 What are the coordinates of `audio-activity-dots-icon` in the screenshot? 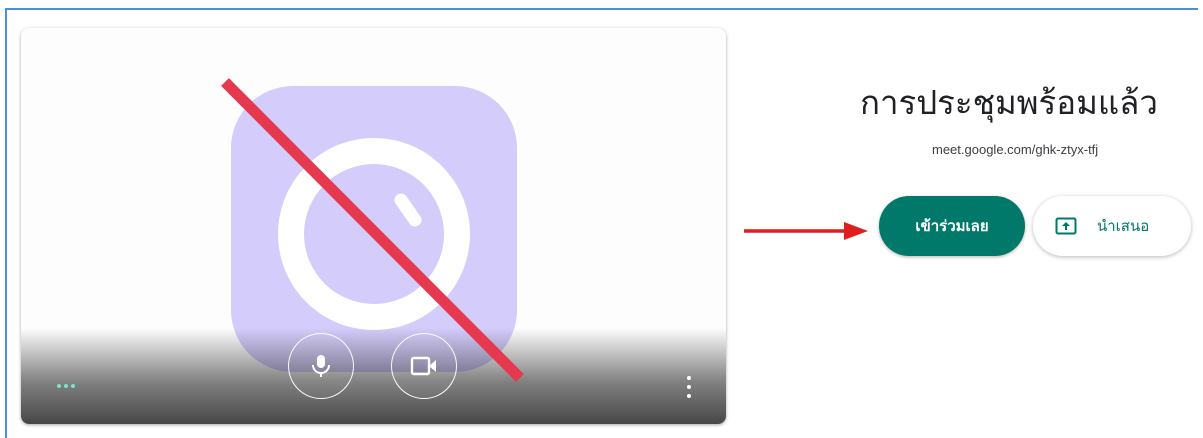 It's located at (66, 386).